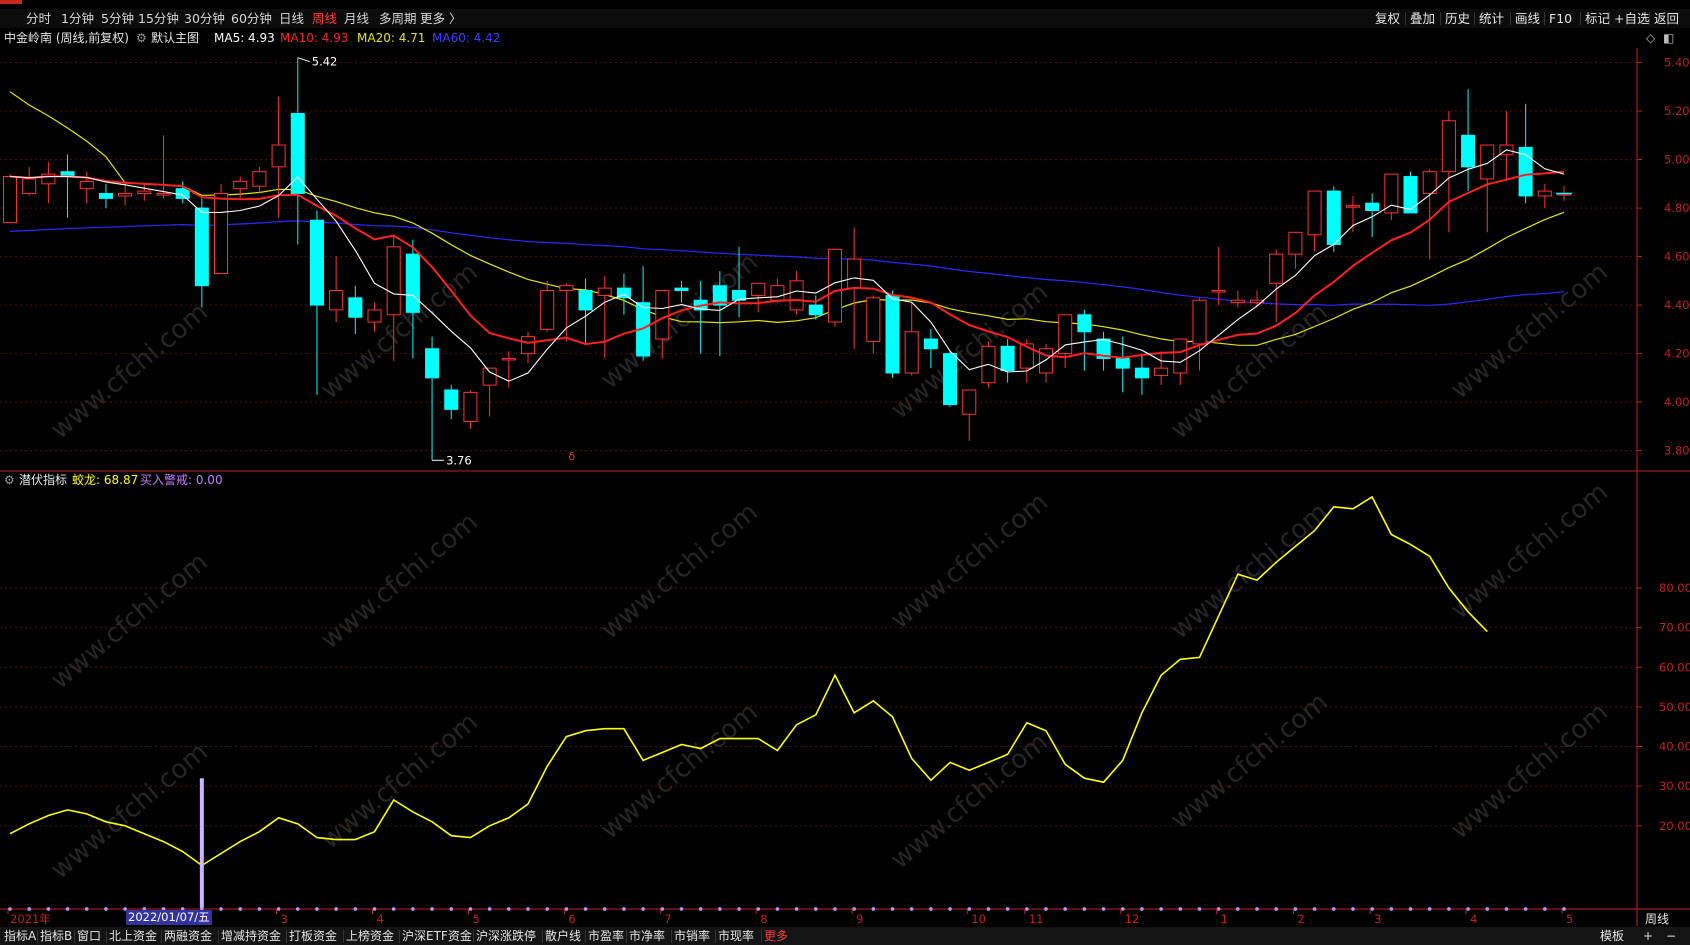 This screenshot has width=1690, height=945. What do you see at coordinates (204, 18) in the screenshot?
I see `period-tab-4: 30分钟` at bounding box center [204, 18].